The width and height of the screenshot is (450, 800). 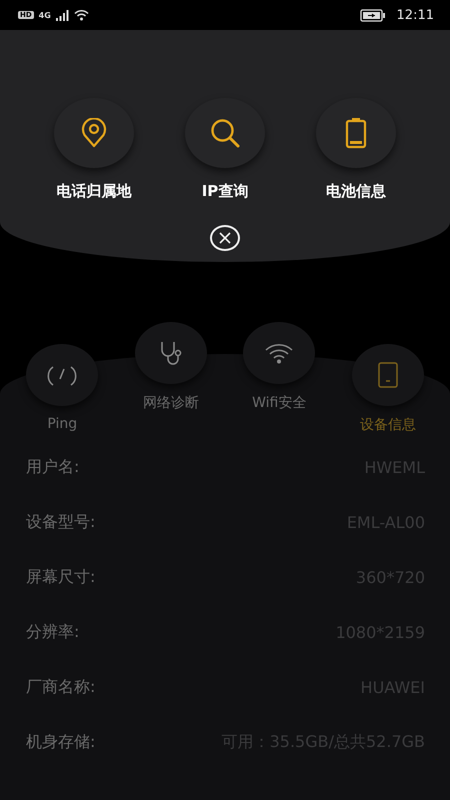 What do you see at coordinates (61, 742) in the screenshot?
I see `info-label: 机身存储:` at bounding box center [61, 742].